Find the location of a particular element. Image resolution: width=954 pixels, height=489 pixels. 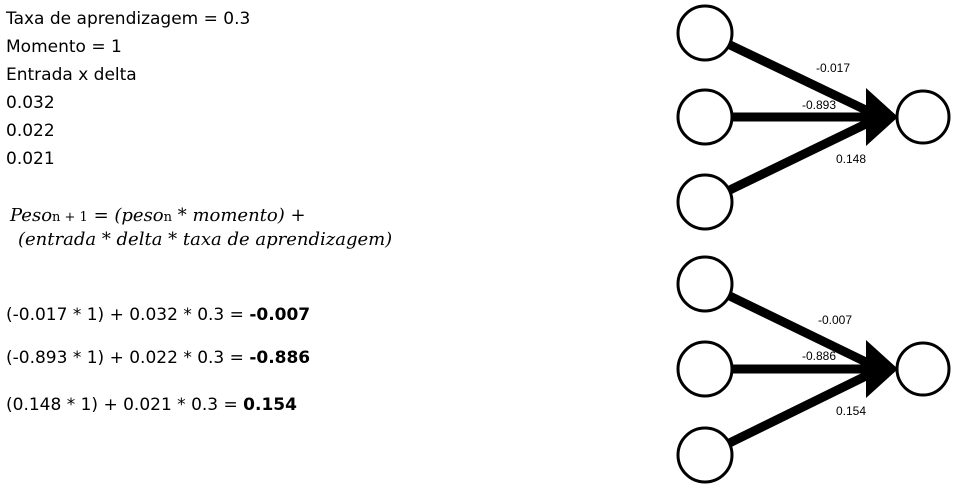

bottom-arrowhead is located at coordinates (882, 369).